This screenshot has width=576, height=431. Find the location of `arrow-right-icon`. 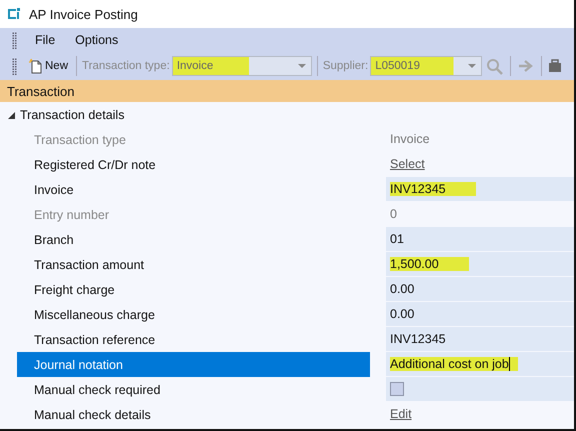

arrow-right-icon is located at coordinates (526, 66).